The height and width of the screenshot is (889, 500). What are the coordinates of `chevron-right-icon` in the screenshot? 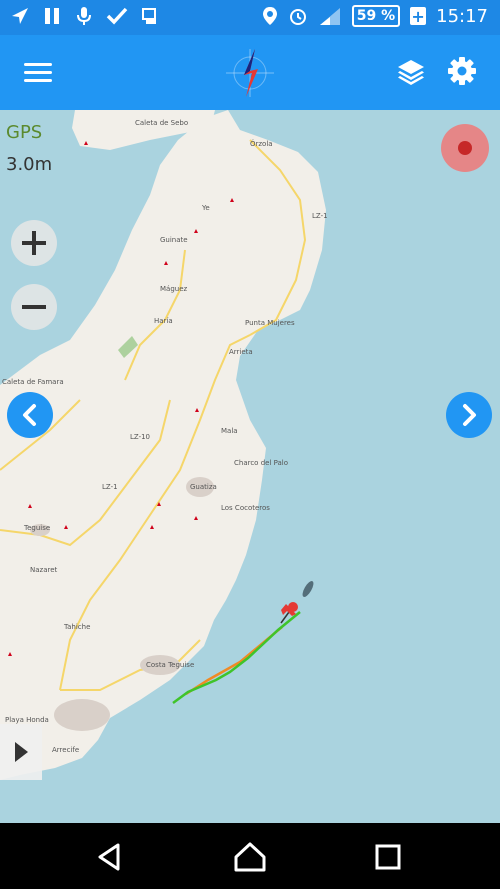 It's located at (469, 415).